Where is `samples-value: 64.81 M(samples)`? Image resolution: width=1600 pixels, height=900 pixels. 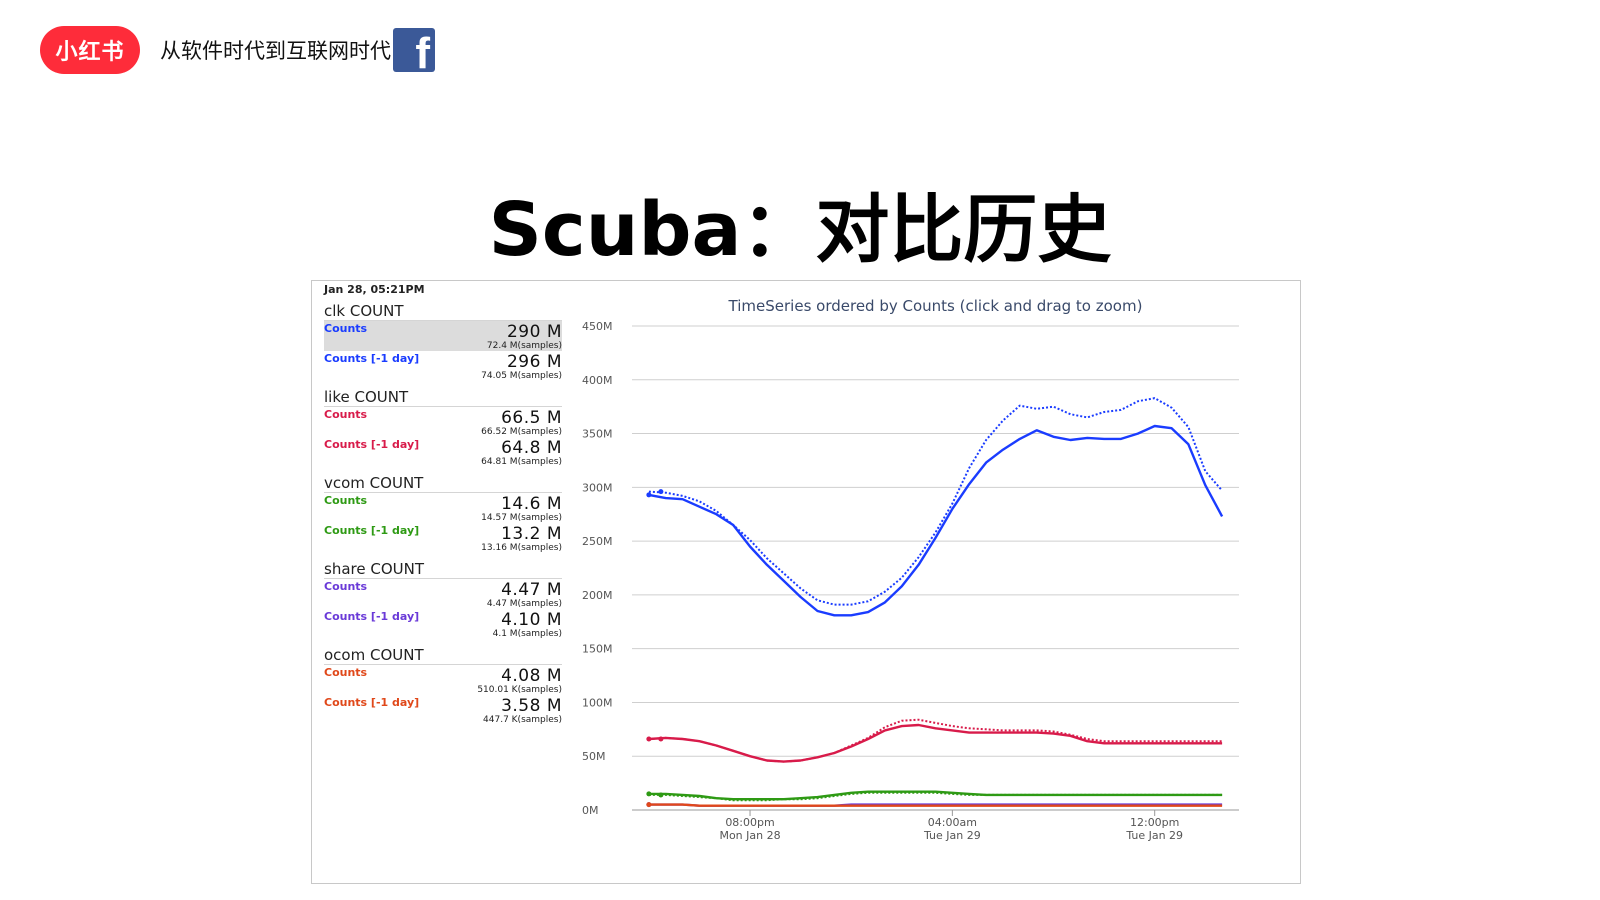 samples-value: 64.81 M(samples) is located at coordinates (521, 462).